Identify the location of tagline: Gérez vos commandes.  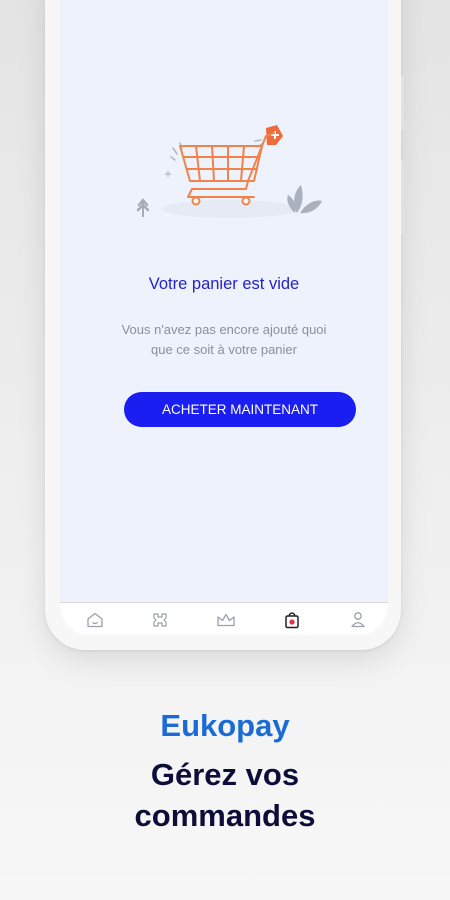
(225, 795).